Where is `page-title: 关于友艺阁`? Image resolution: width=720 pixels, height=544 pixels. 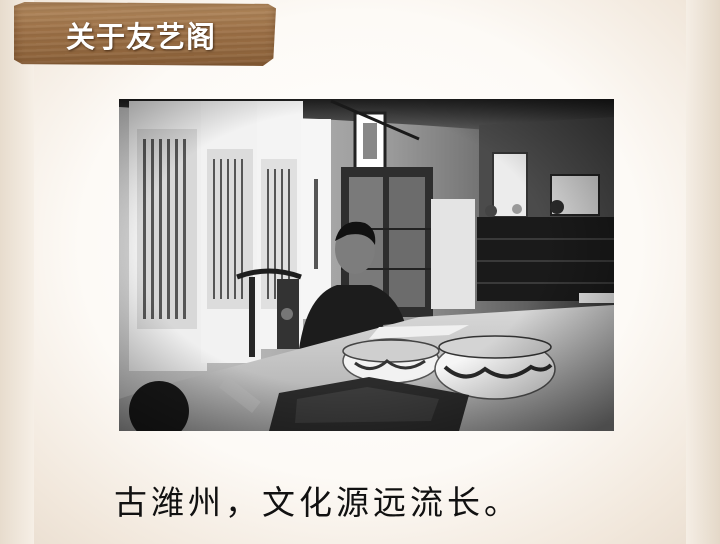 page-title: 关于友艺阁 is located at coordinates (141, 37).